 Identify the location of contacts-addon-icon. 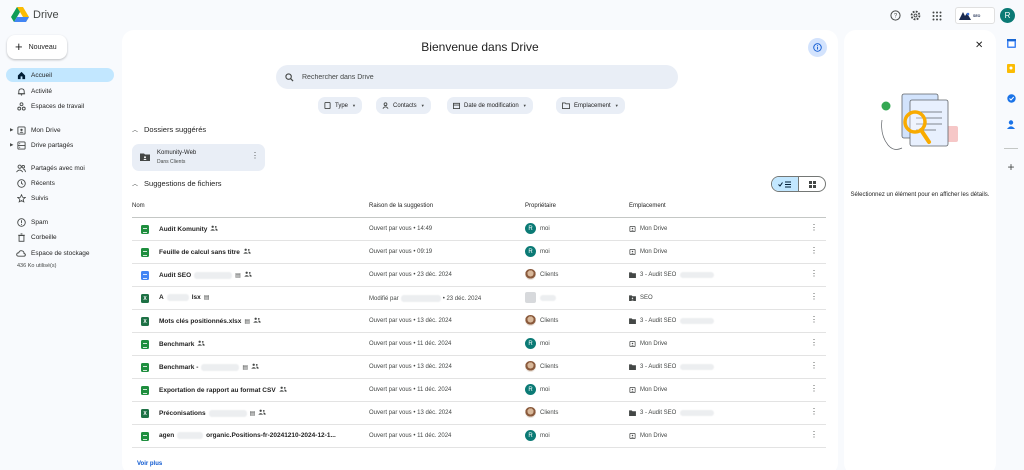
(1011, 124).